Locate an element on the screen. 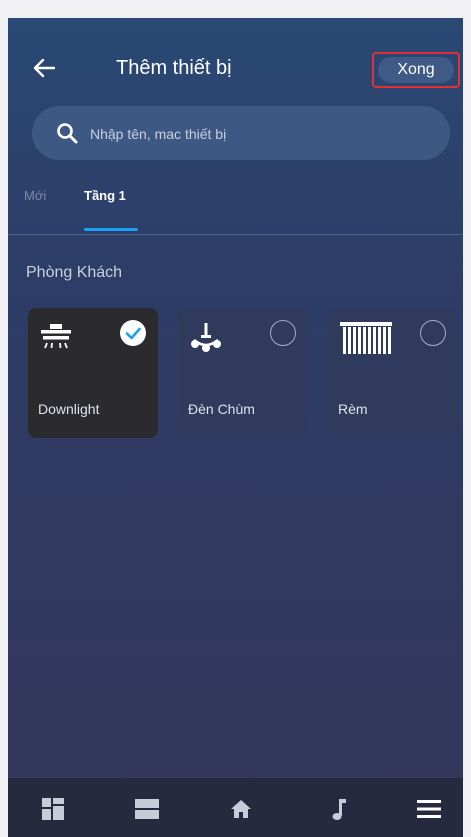 Image resolution: width=471 pixels, height=837 pixels. search-icon is located at coordinates (67, 133).